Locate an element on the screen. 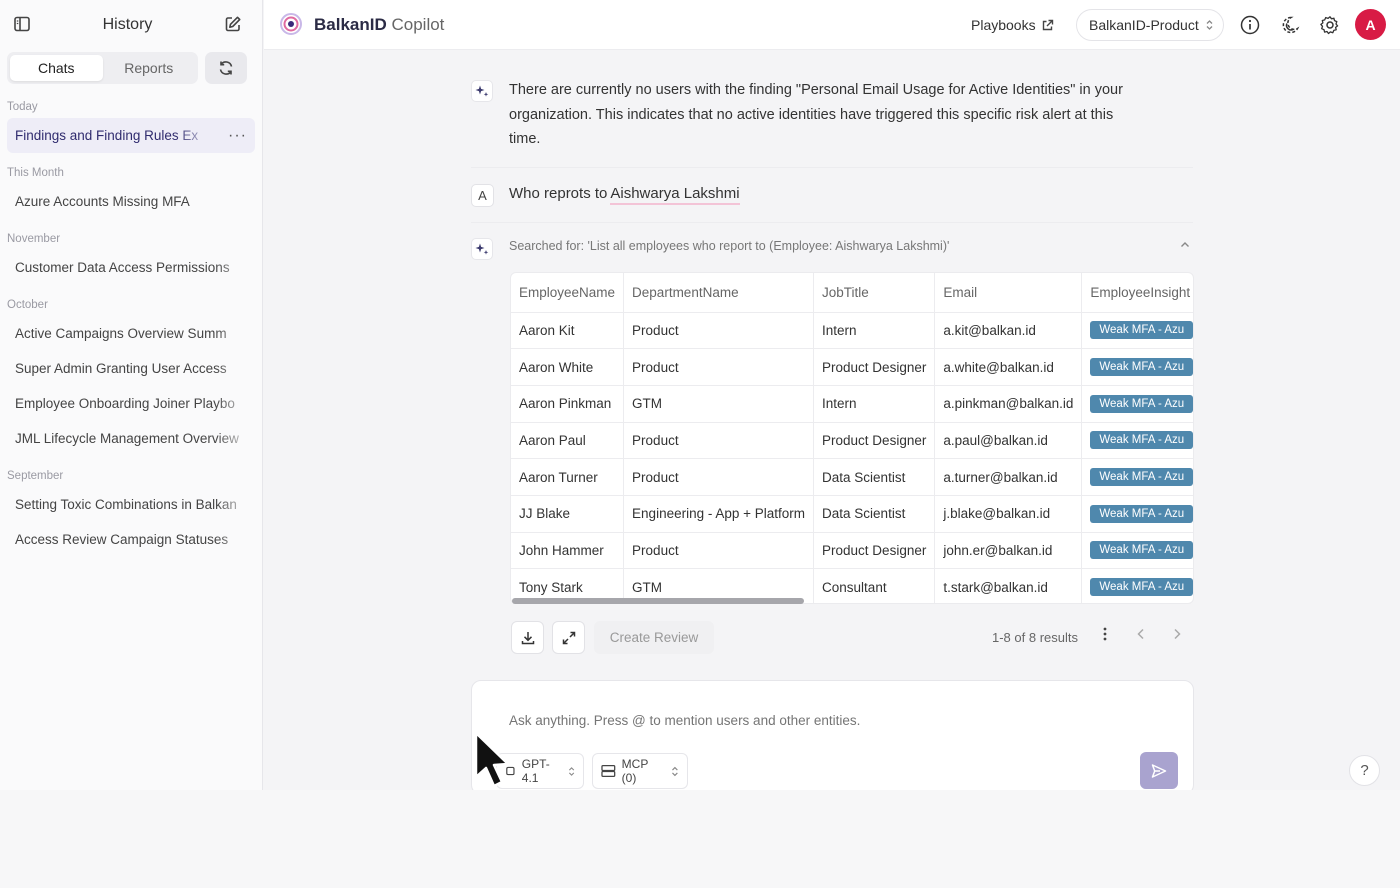  server-icon is located at coordinates (608, 771).